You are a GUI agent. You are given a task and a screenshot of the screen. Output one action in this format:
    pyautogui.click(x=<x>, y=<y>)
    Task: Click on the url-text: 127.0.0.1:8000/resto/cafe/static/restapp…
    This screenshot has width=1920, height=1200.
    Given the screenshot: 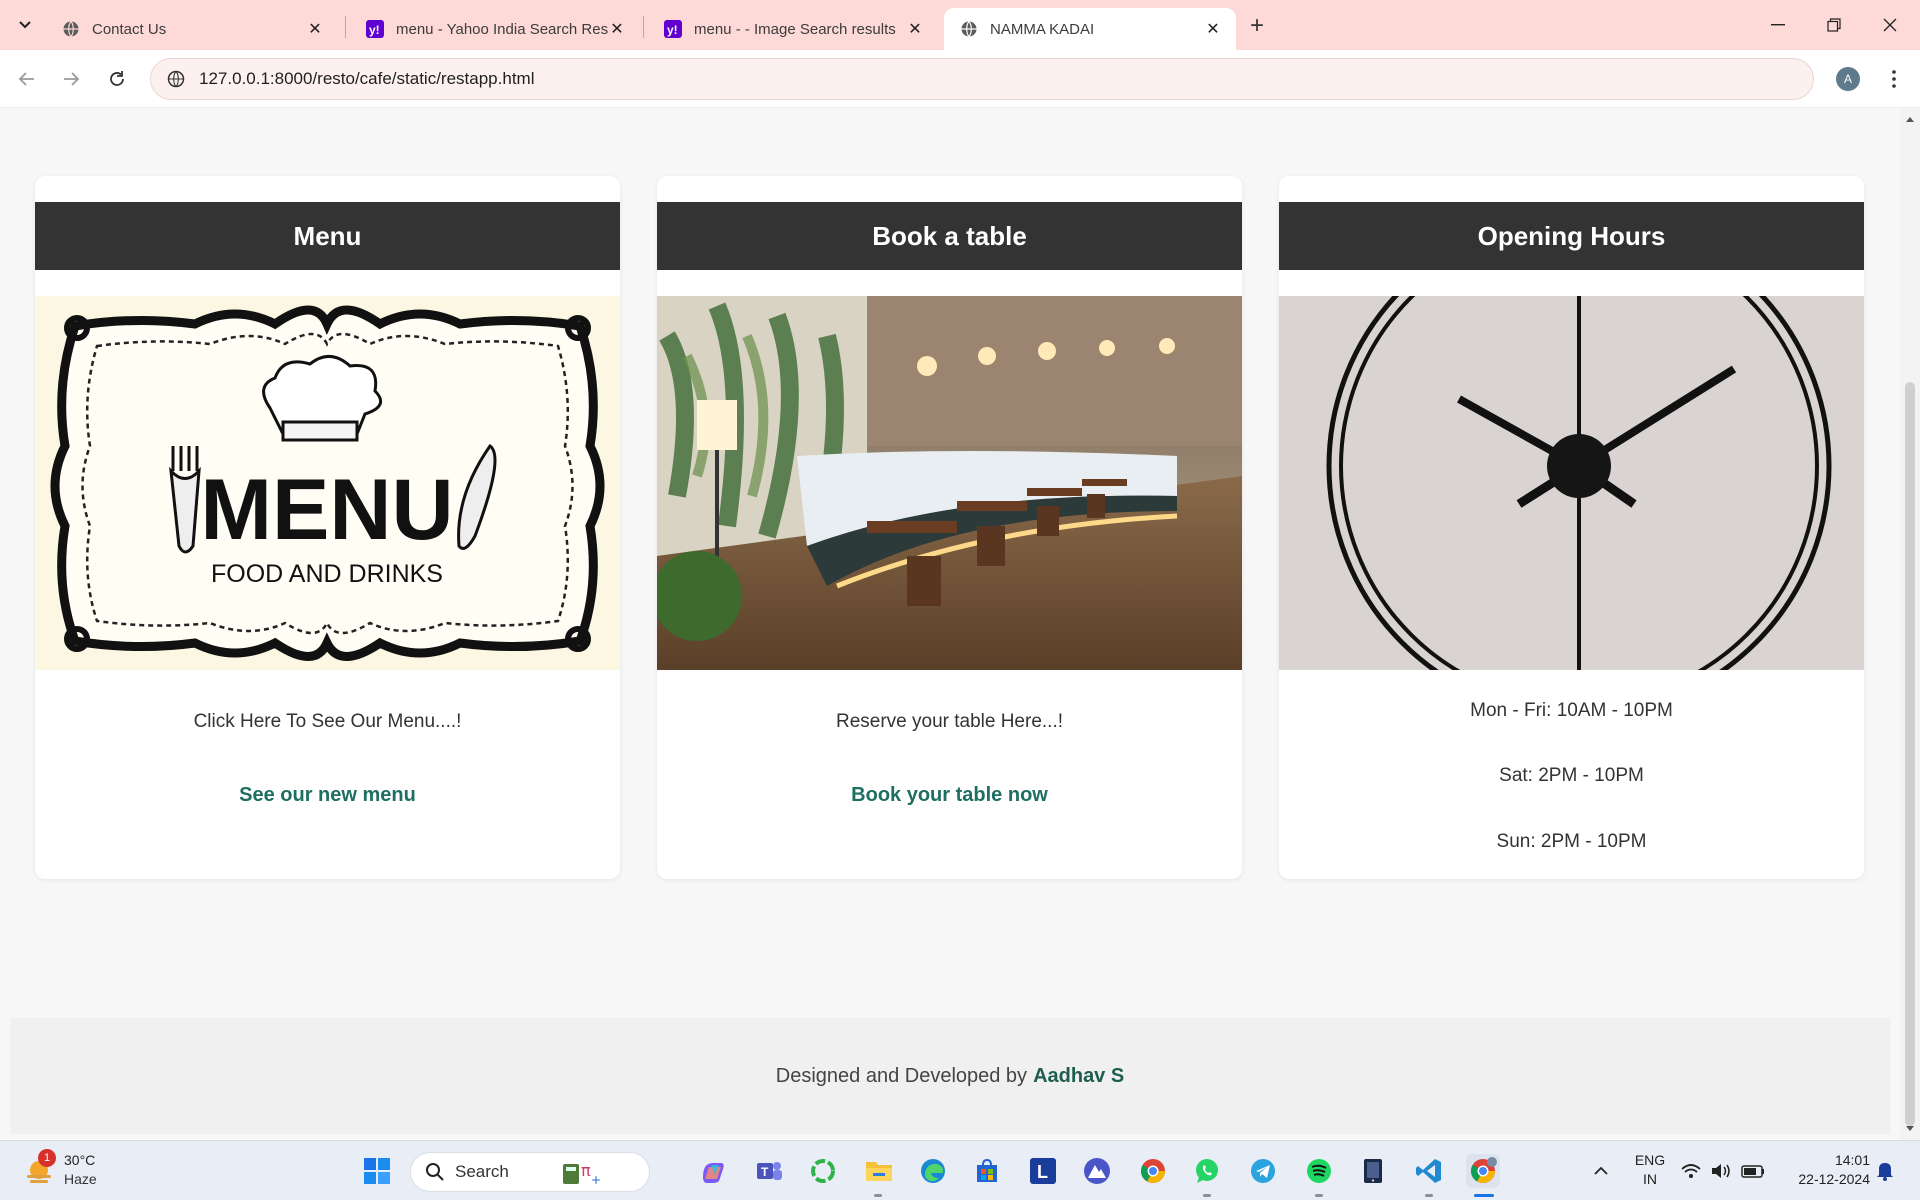 What is the action you would take?
    pyautogui.click(x=366, y=79)
    